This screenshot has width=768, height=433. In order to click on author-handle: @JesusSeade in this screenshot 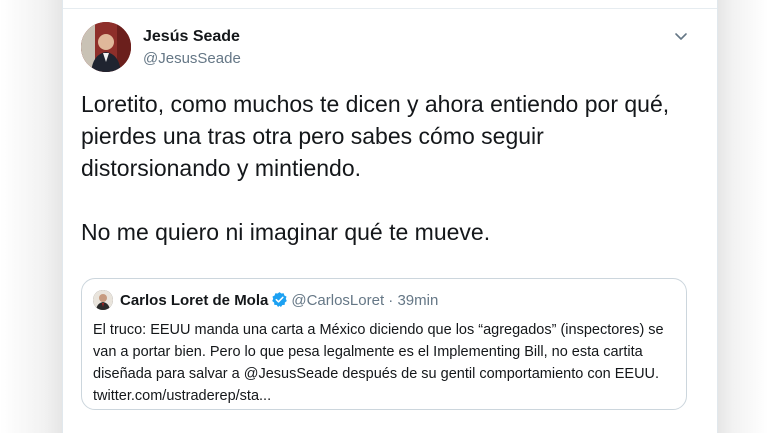, I will do `click(192, 58)`.